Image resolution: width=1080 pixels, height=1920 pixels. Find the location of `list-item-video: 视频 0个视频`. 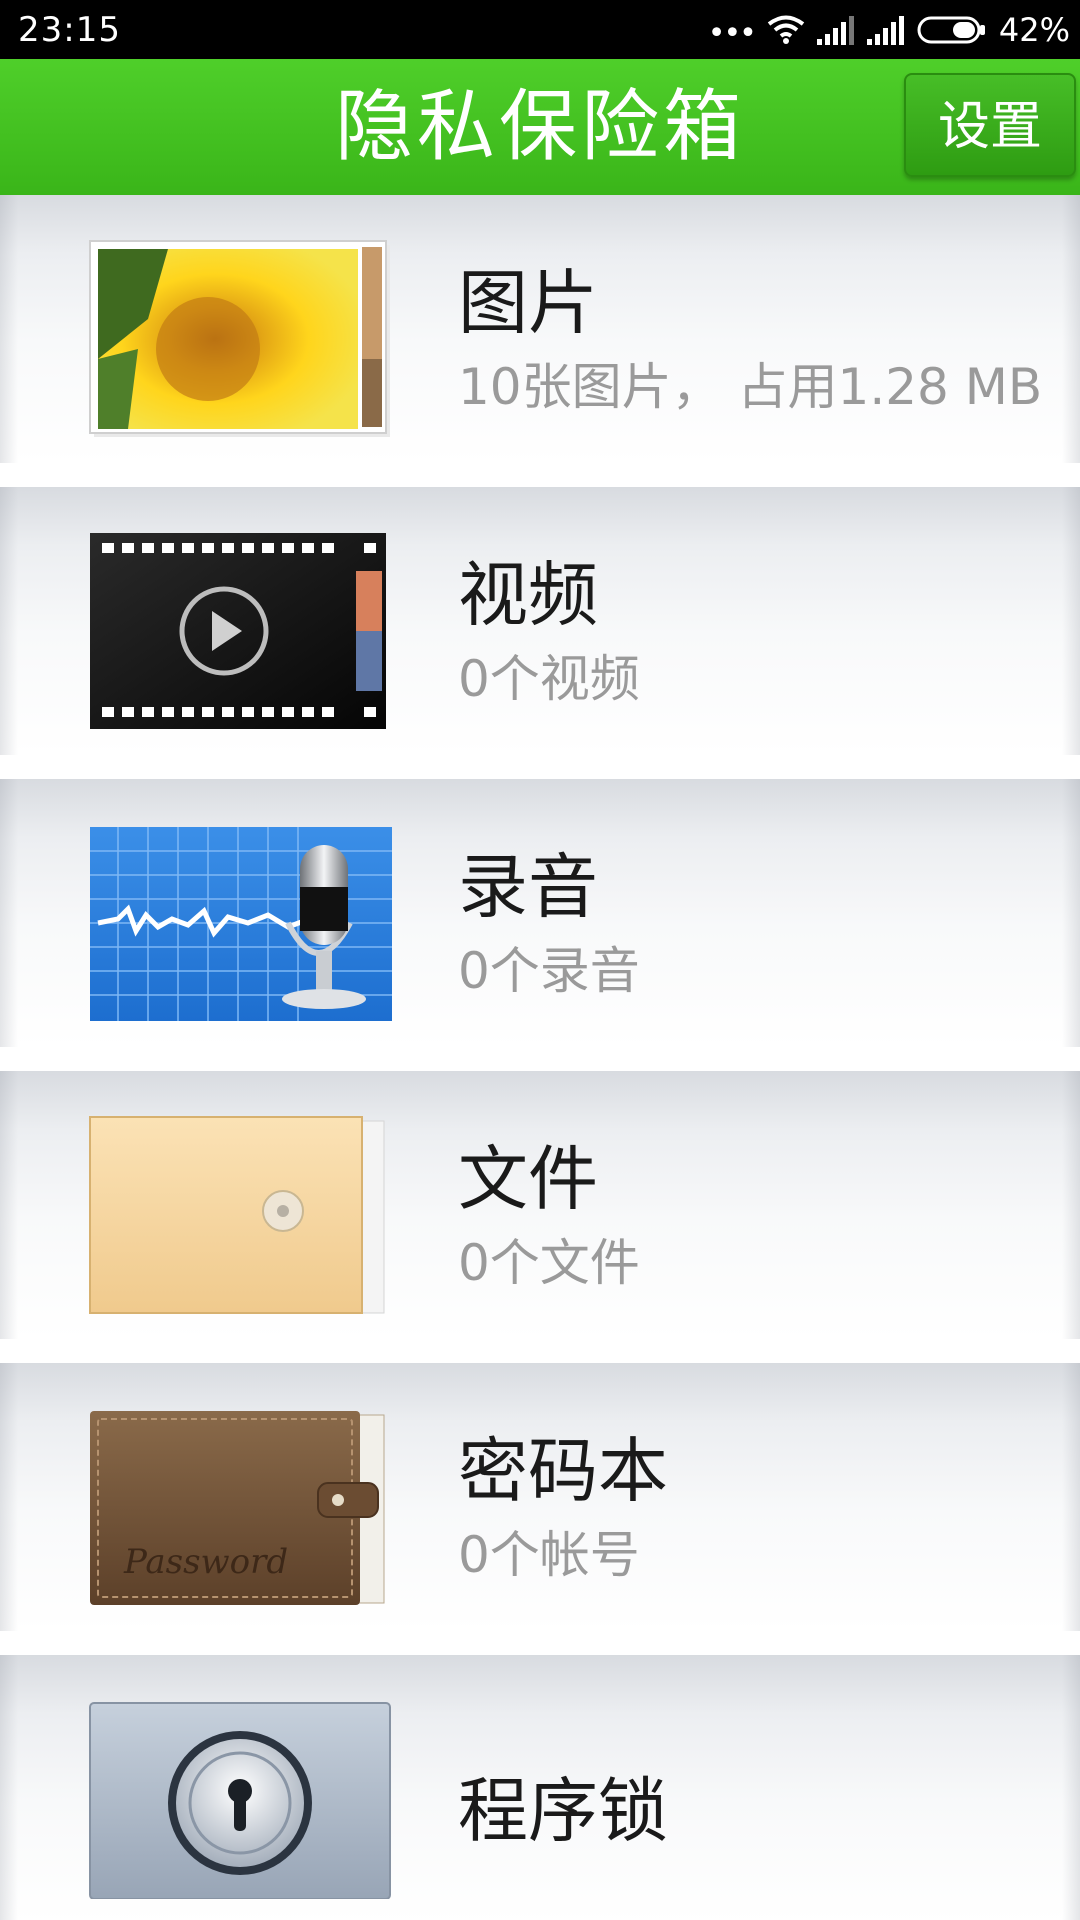

list-item-video: 视频 0个视频 is located at coordinates (540, 621).